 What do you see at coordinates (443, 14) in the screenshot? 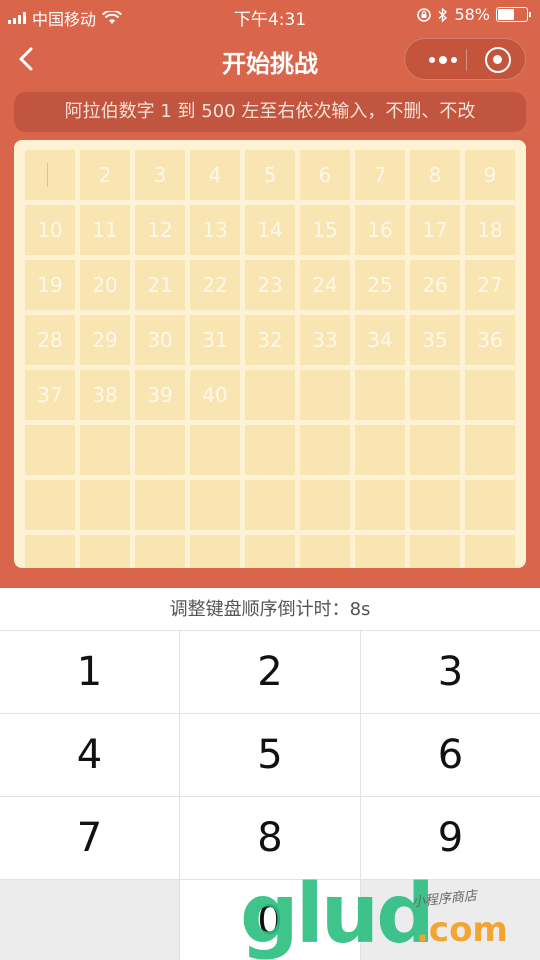
I see `bluetooth-icon` at bounding box center [443, 14].